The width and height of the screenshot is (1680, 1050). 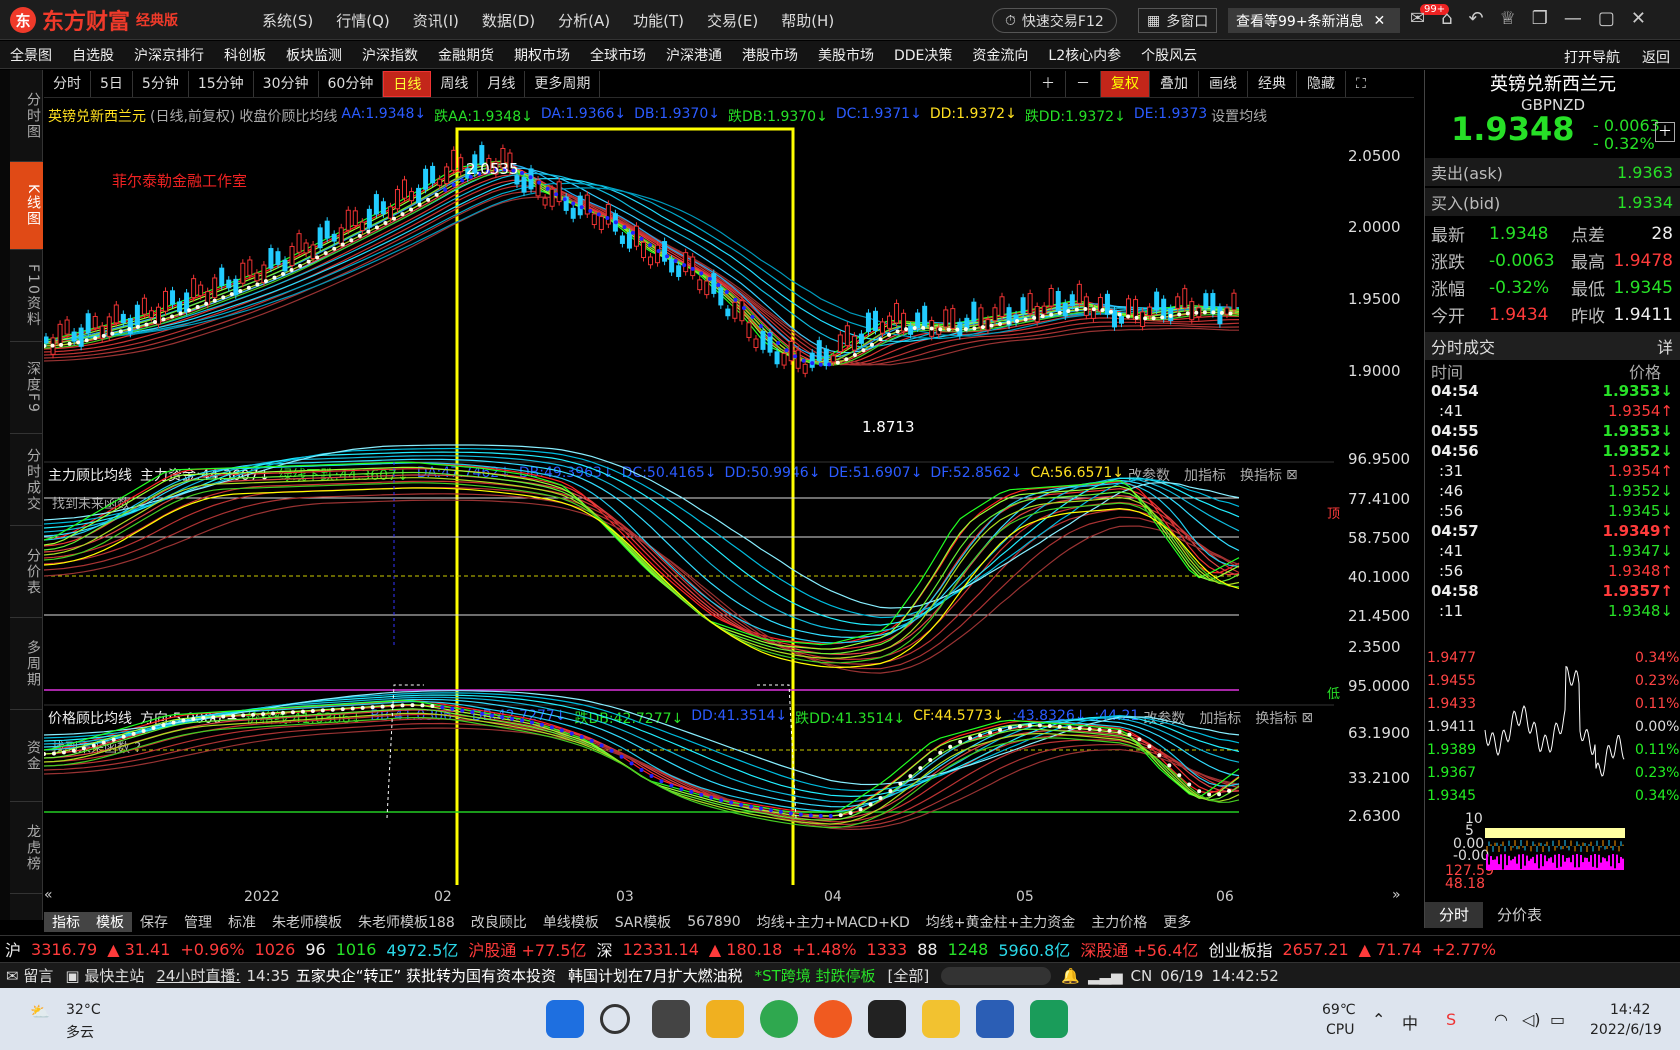 What do you see at coordinates (242, 922) in the screenshot?
I see `template-item: 标准` at bounding box center [242, 922].